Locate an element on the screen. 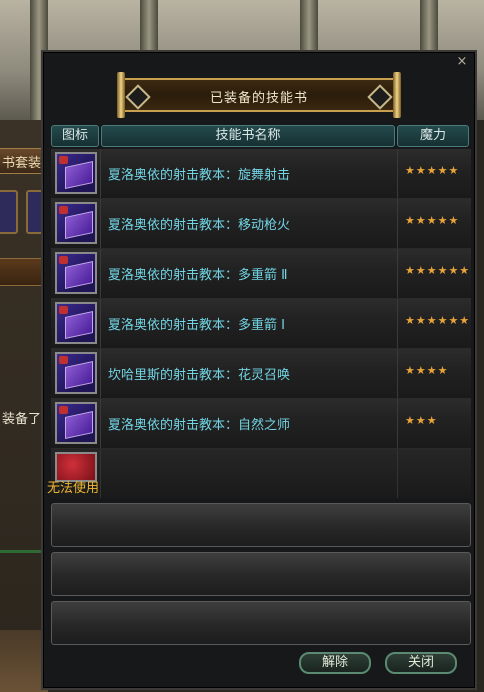 This screenshot has width=484, height=692. release-button: 解除 is located at coordinates (335, 663).